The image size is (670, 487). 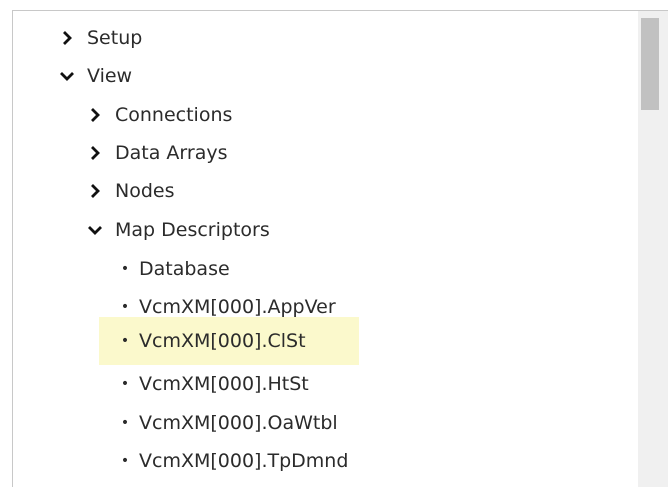 I want to click on tree-item-htst: • VcmXM[000].HtSt, so click(x=212, y=384).